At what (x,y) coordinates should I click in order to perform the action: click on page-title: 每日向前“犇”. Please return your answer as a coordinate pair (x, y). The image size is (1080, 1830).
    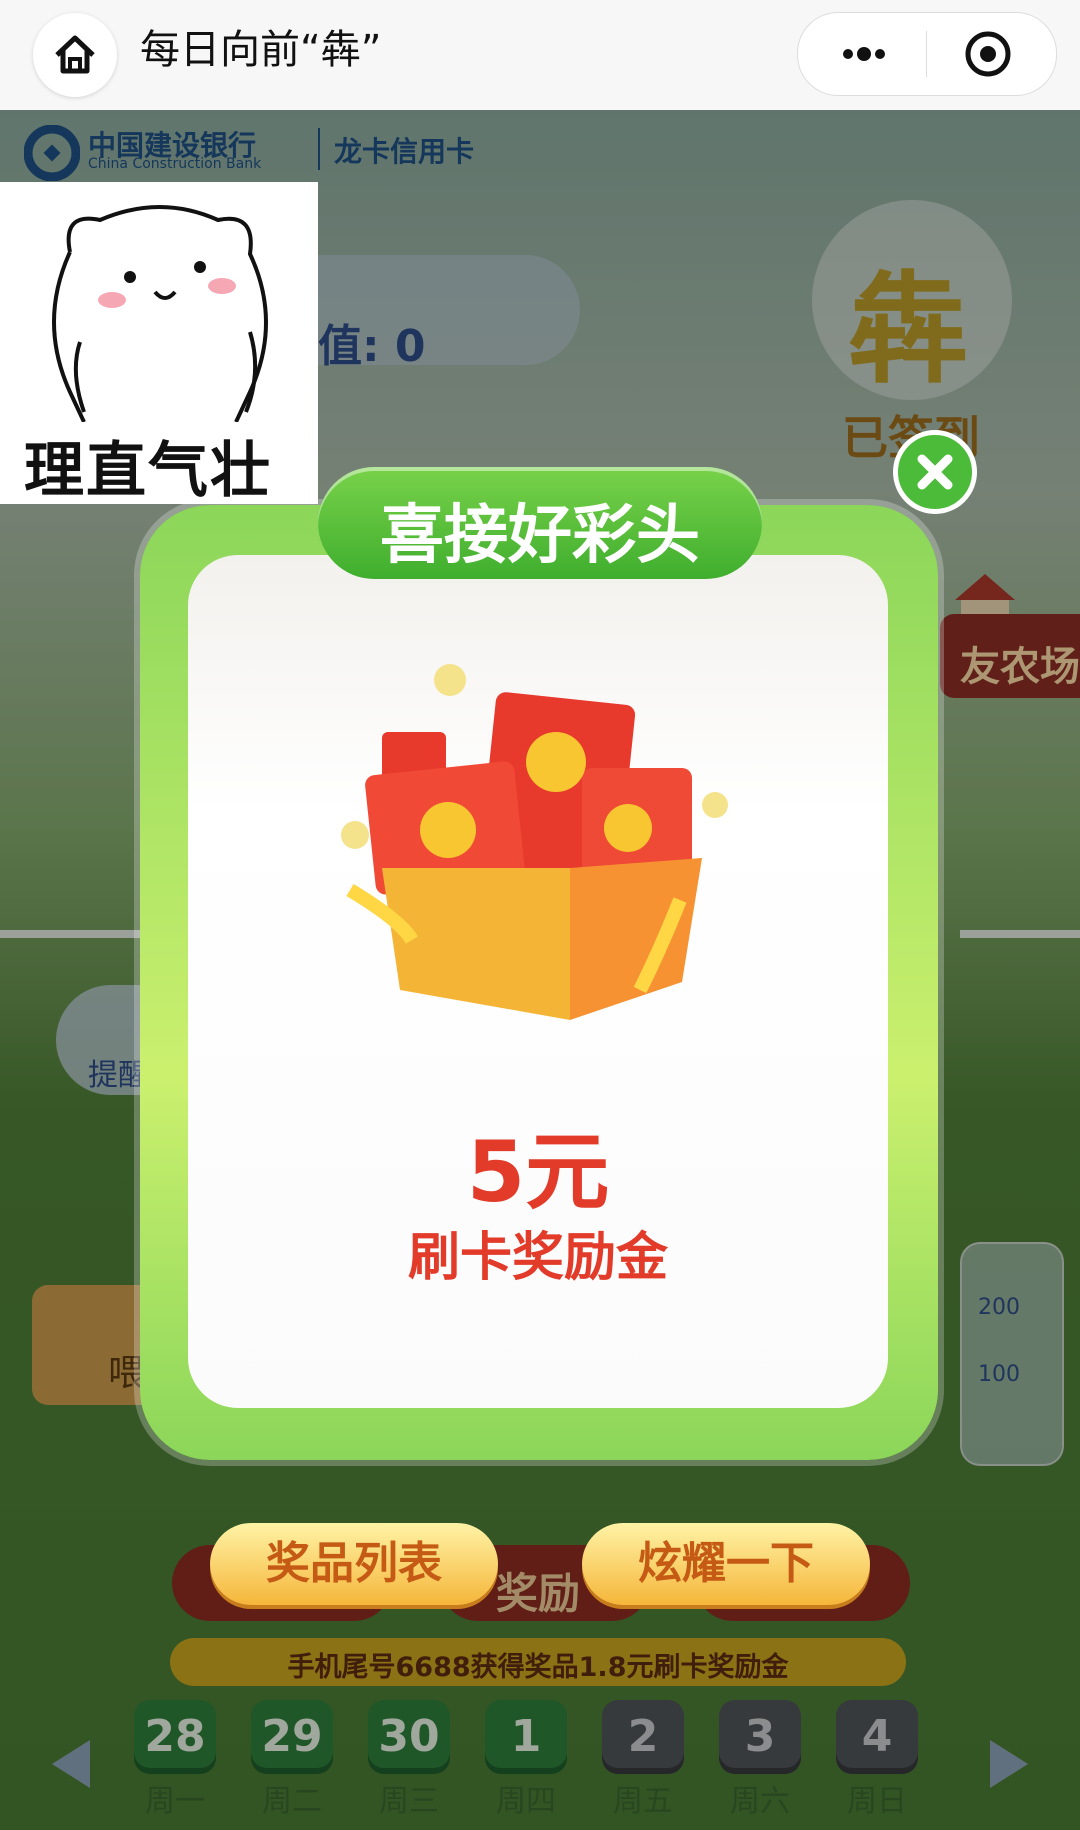
    Looking at the image, I should click on (261, 50).